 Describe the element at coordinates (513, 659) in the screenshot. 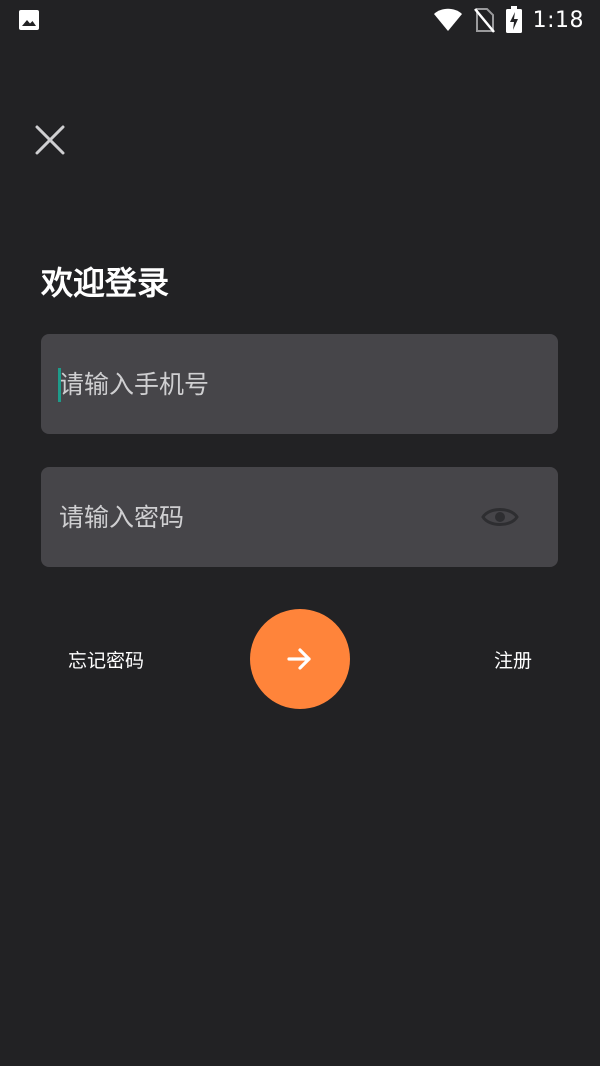

I see `register-link: 注册` at that location.